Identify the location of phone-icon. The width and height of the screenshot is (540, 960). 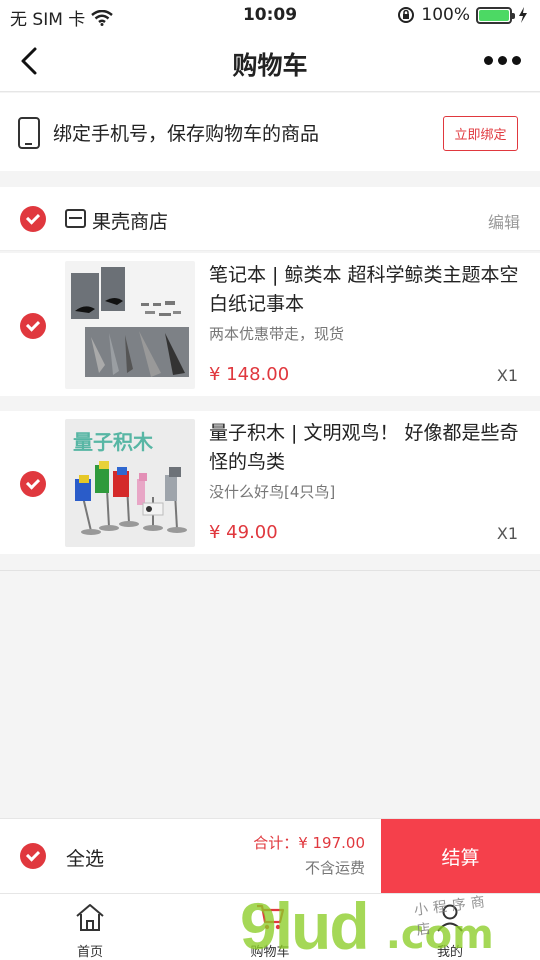
(29, 133).